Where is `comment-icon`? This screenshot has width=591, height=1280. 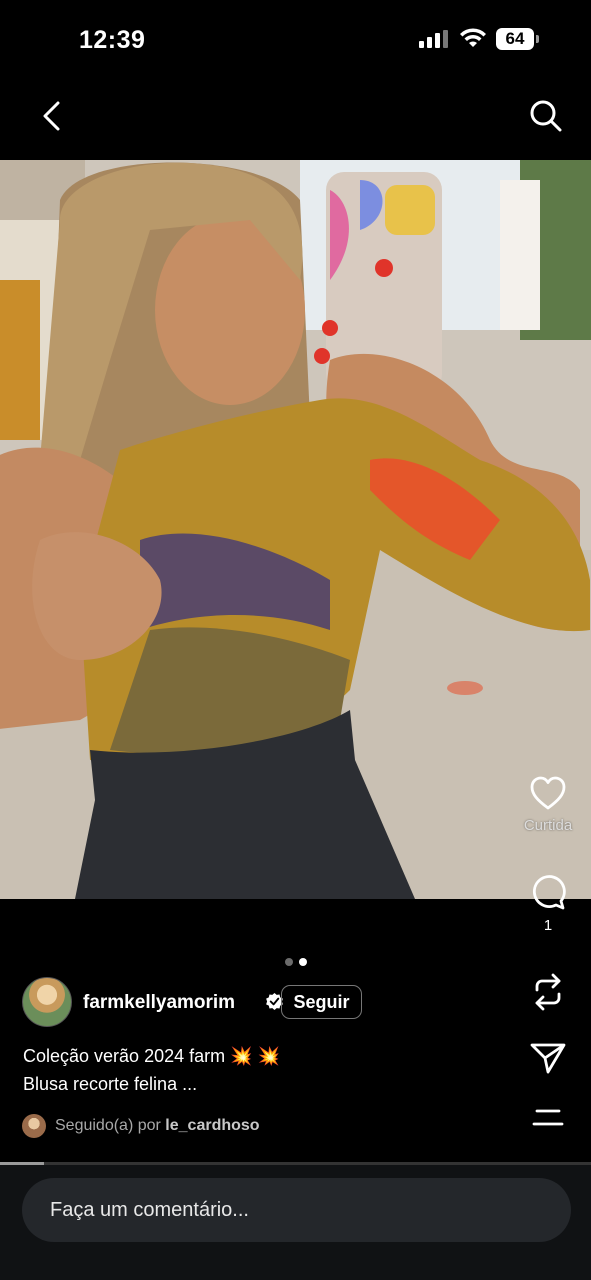 comment-icon is located at coordinates (549, 892).